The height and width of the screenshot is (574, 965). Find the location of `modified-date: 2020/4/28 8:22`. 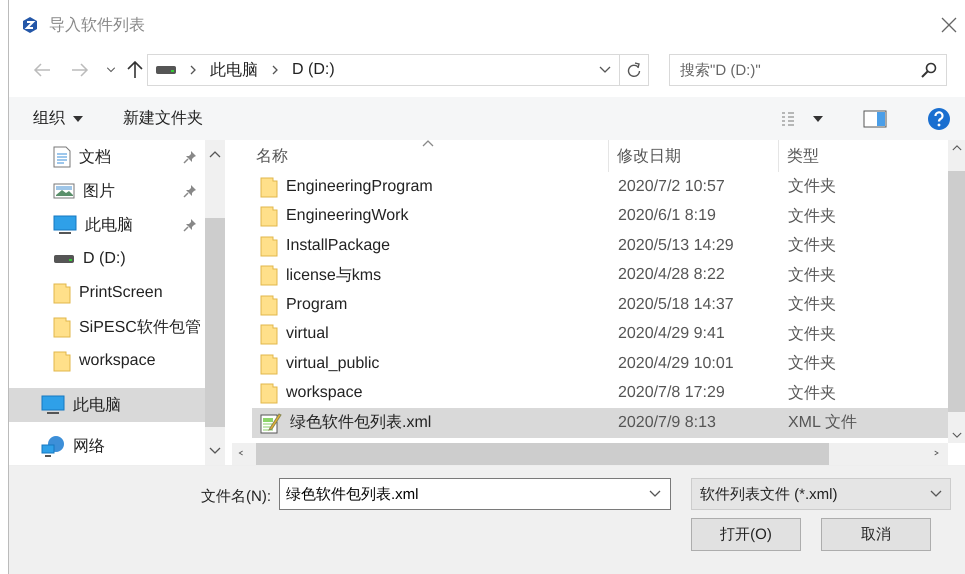

modified-date: 2020/4/28 8:22 is located at coordinates (671, 275).